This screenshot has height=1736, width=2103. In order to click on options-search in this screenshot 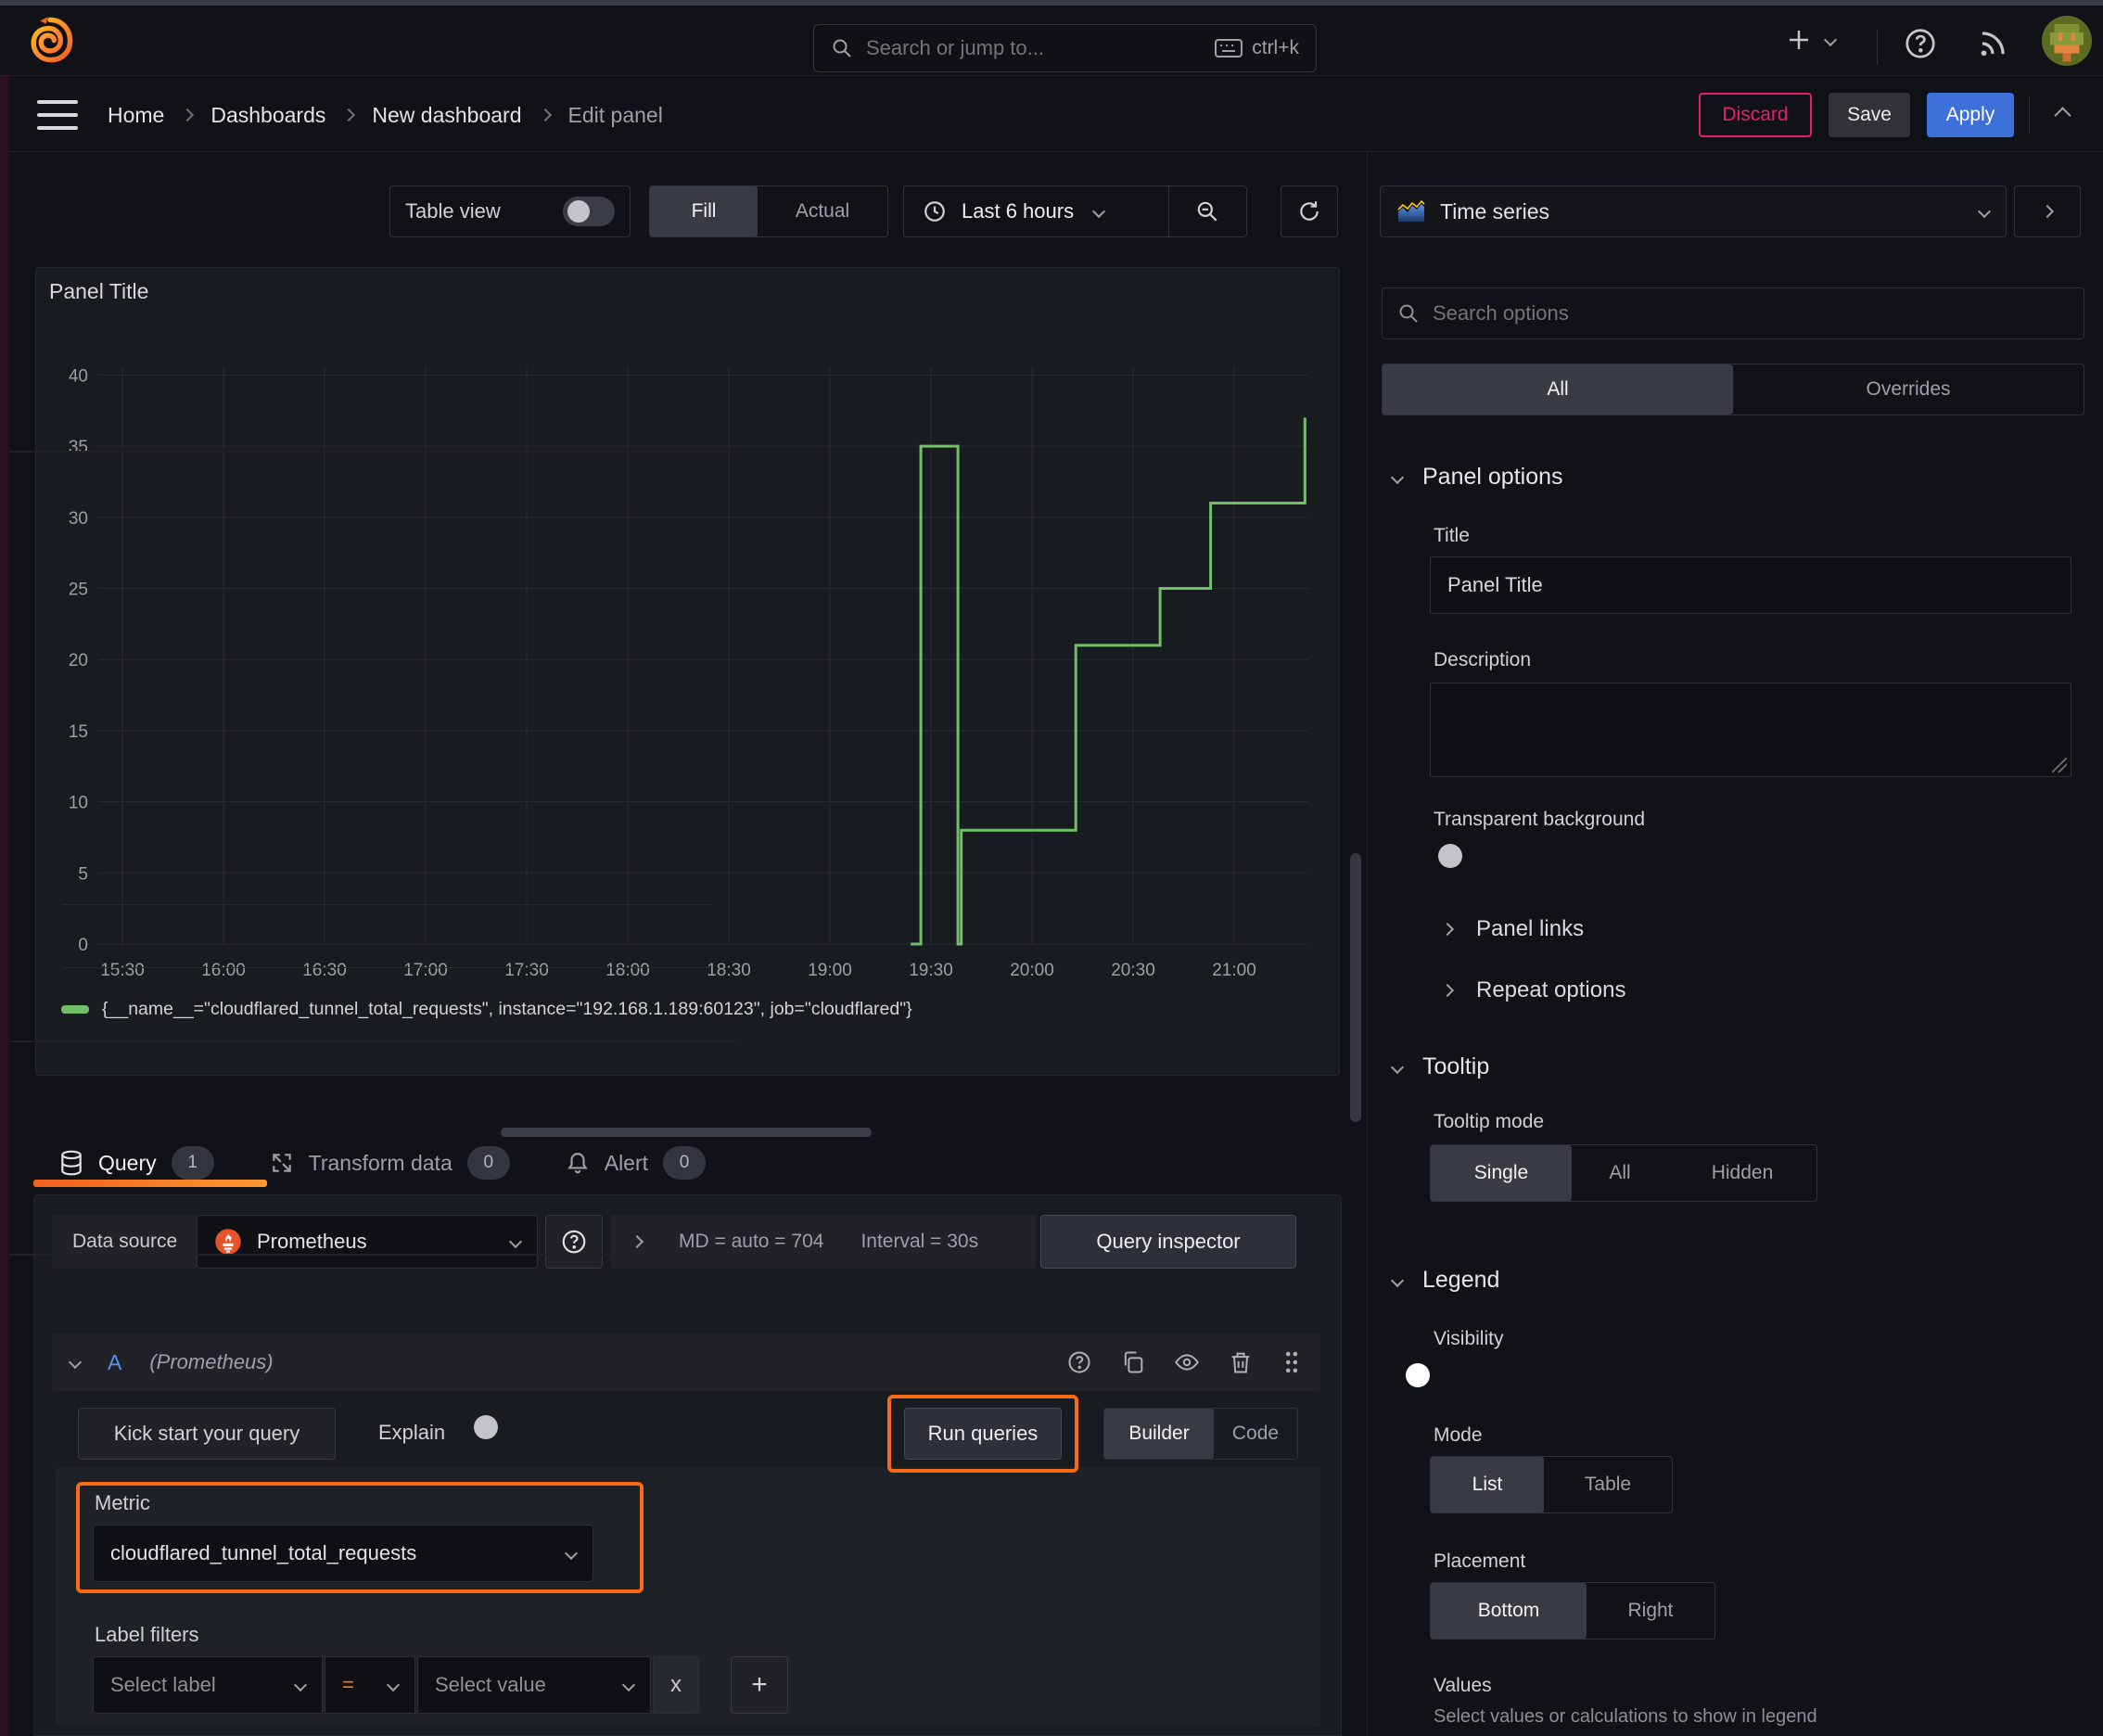, I will do `click(1733, 313)`.